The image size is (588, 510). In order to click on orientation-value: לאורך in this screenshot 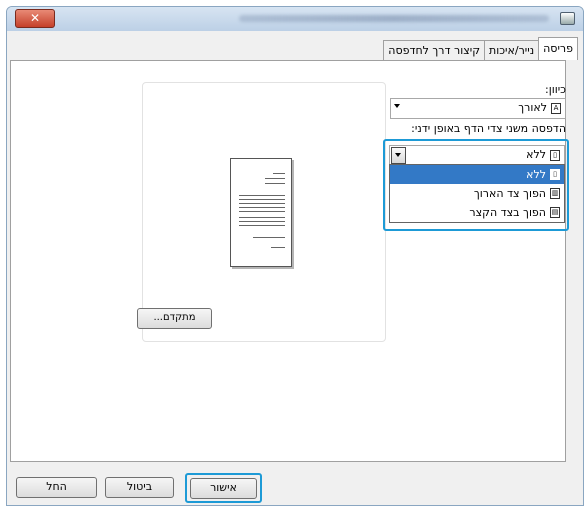, I will do `click(532, 107)`.